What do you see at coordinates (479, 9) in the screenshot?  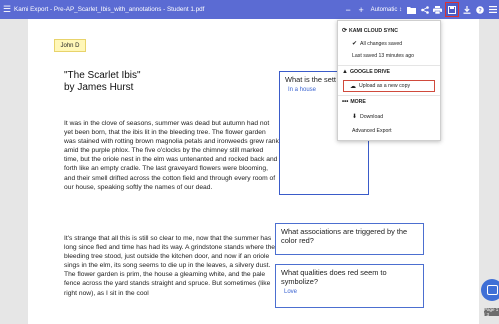 I see `help-icon: ?` at bounding box center [479, 9].